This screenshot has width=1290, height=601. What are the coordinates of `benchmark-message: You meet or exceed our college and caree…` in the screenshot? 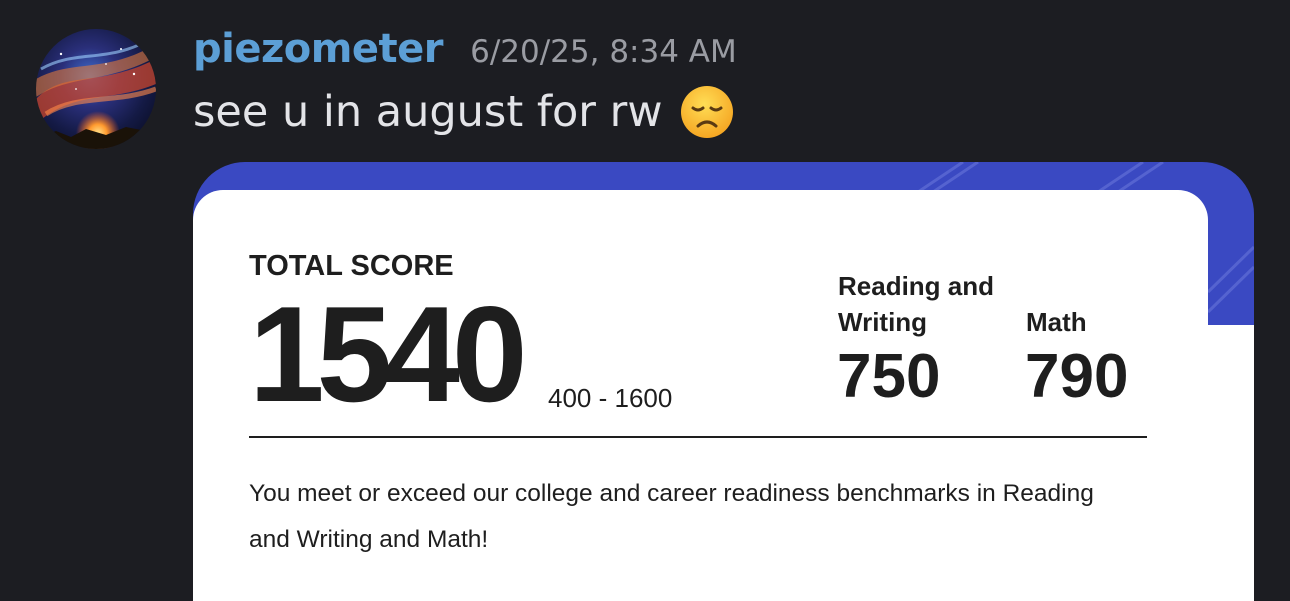 It's located at (671, 516).